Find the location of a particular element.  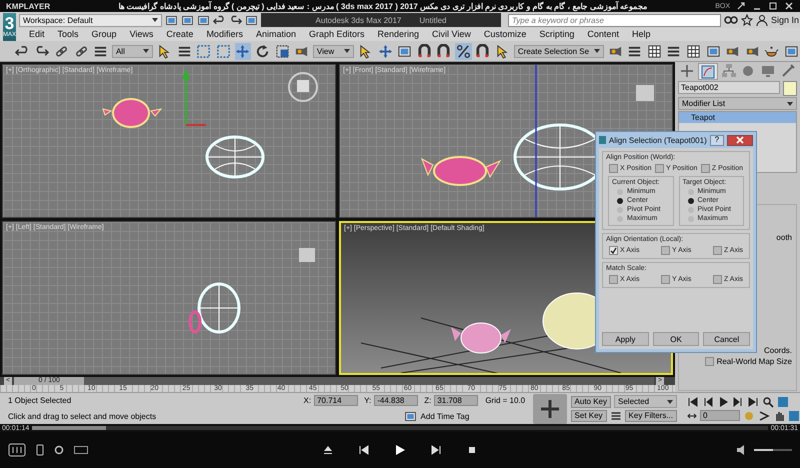

go-to-start-icon is located at coordinates (693, 402).